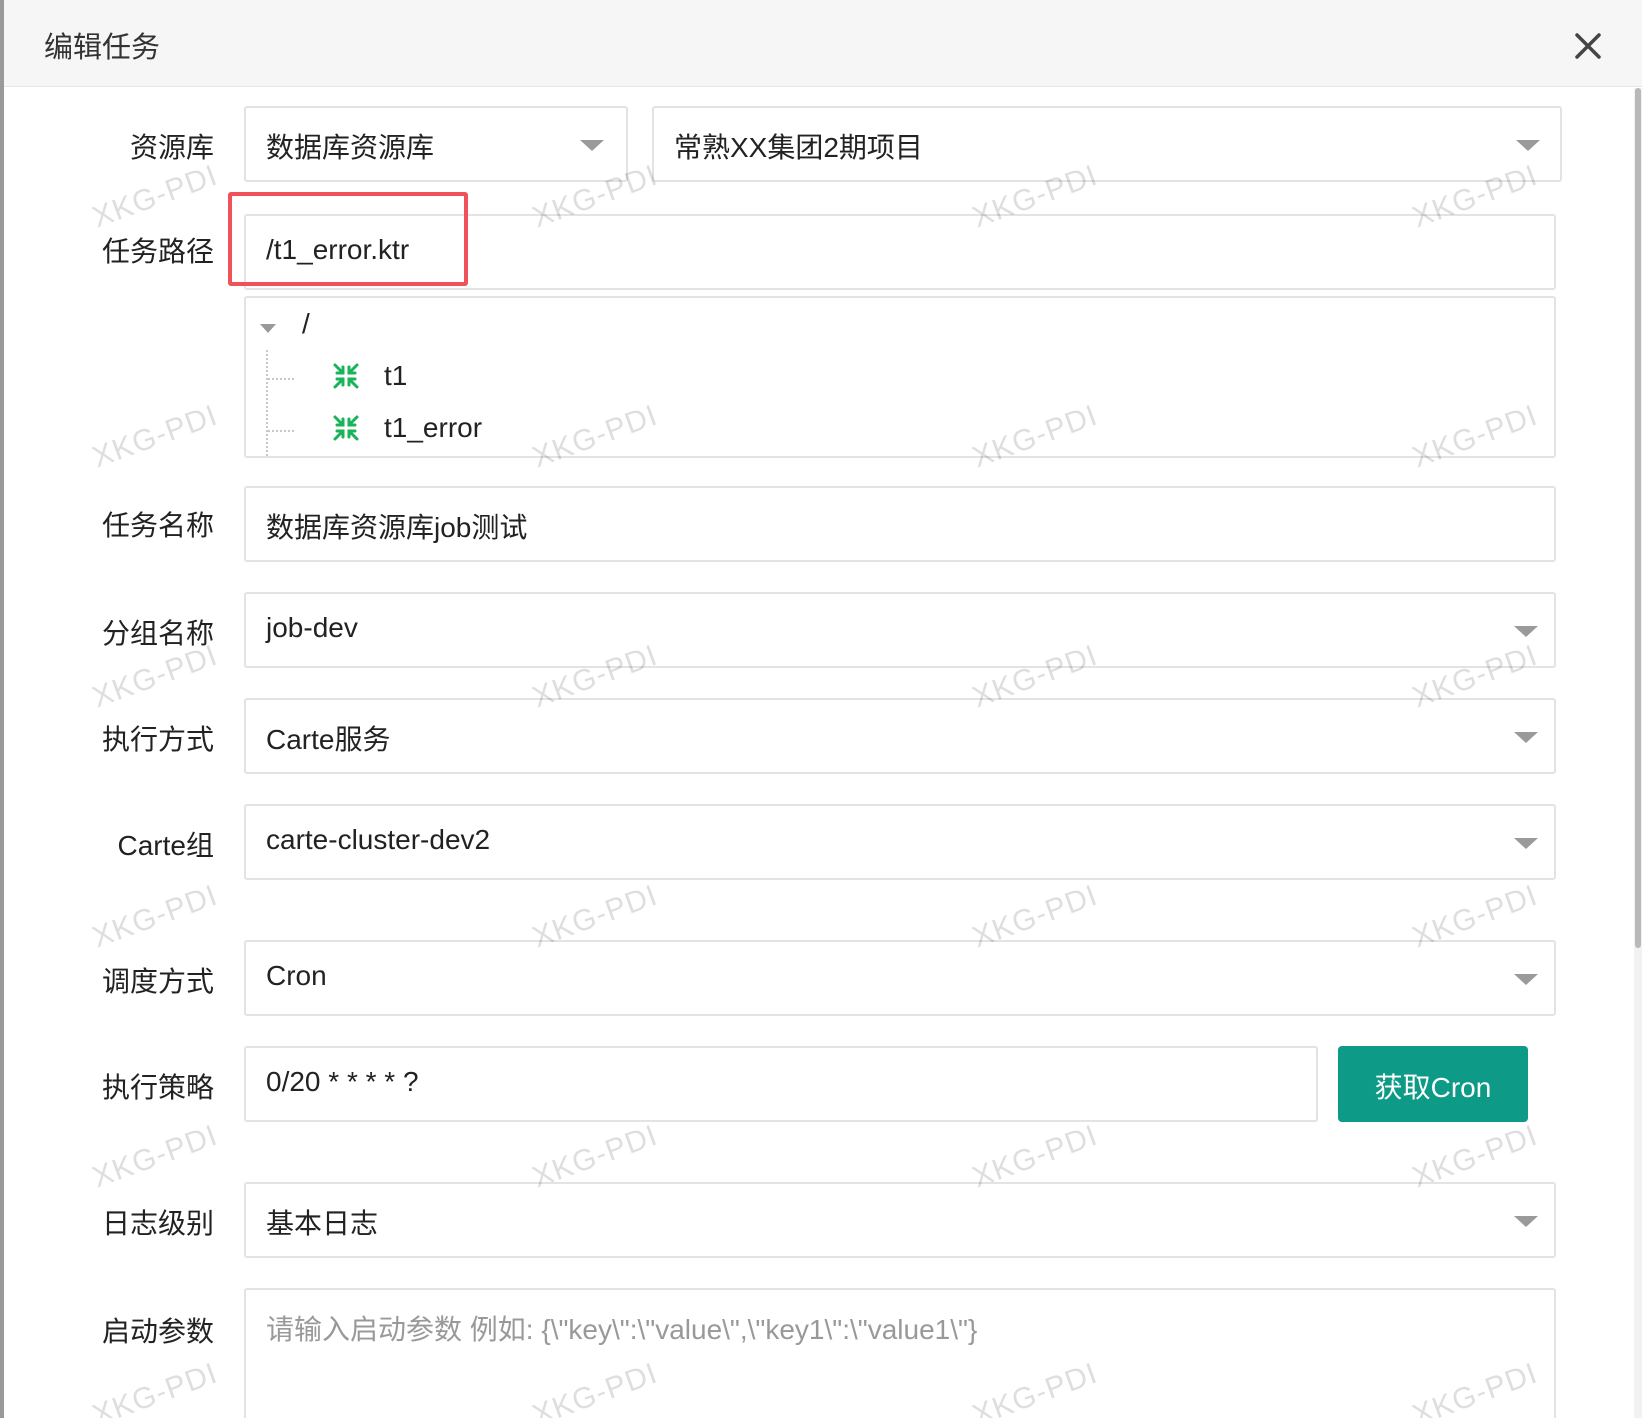  What do you see at coordinates (350, 147) in the screenshot?
I see `resource-type-value: 数据库资源库` at bounding box center [350, 147].